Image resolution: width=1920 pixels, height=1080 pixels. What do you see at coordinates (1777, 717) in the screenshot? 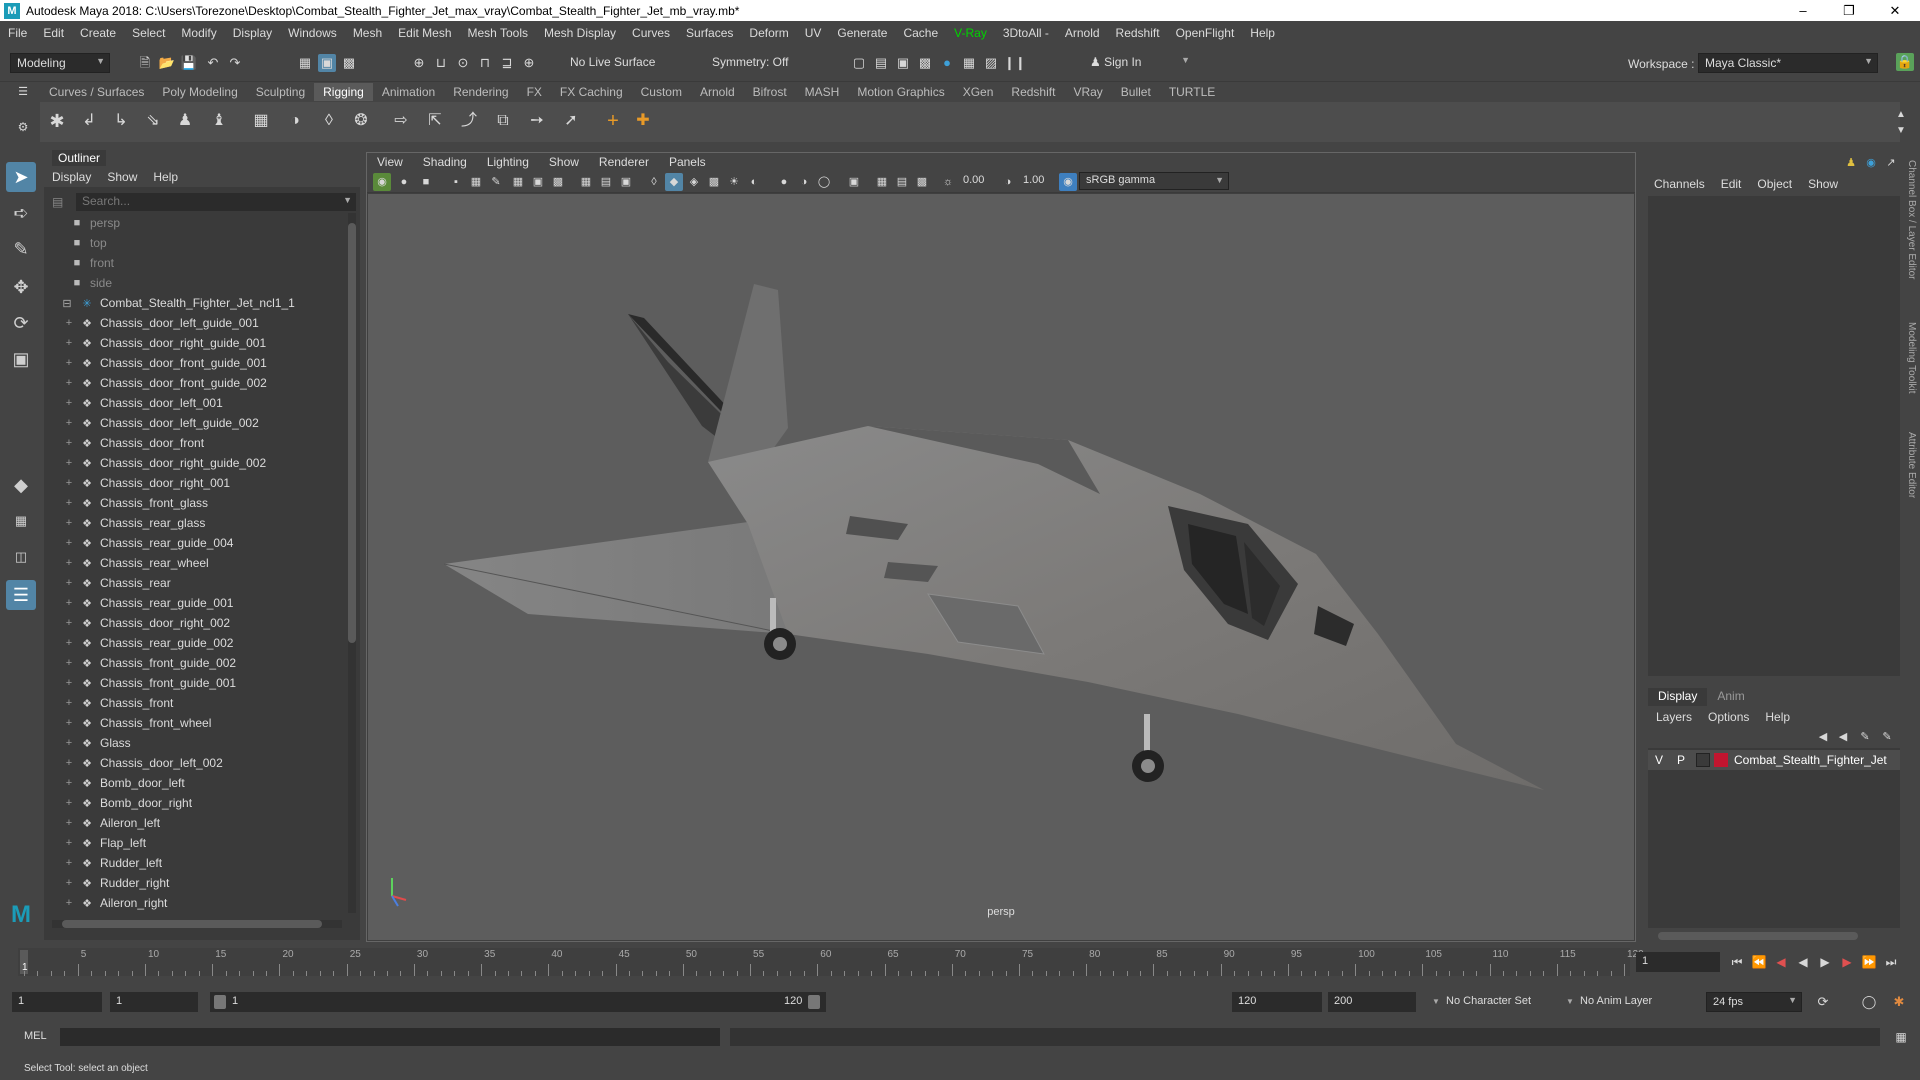
I see `layer-menu-help: Help` at bounding box center [1777, 717].